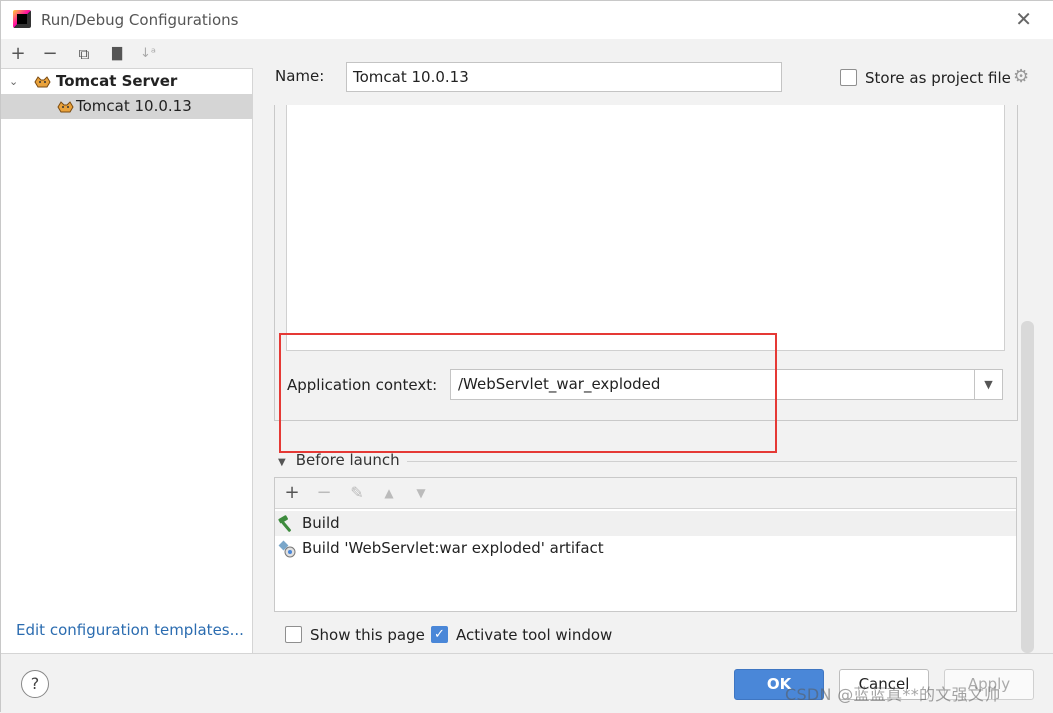 This screenshot has width=1053, height=713. I want to click on store-as-project-file-label: Store as project file, so click(938, 78).